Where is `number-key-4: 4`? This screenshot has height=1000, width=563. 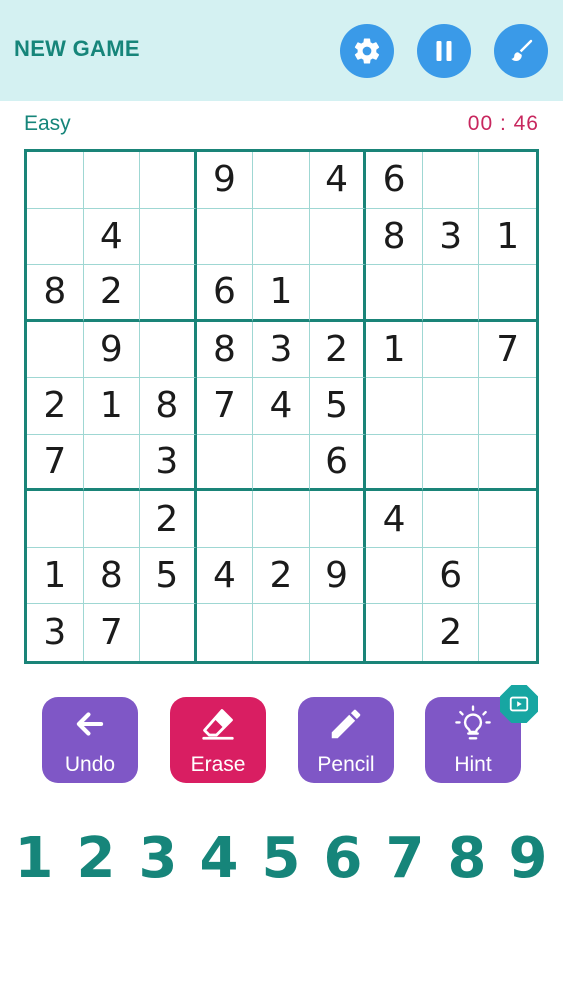
number-key-4: 4 is located at coordinates (219, 859).